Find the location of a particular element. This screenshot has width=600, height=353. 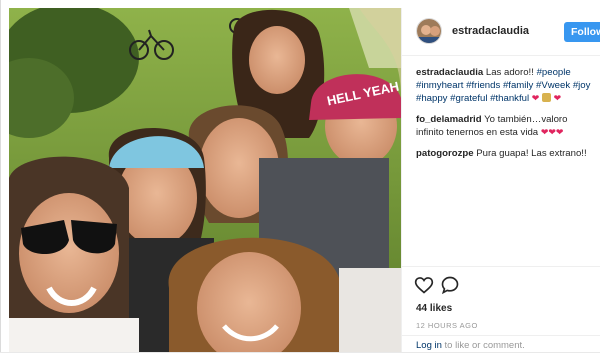

people-emoji-icon is located at coordinates (546, 97).